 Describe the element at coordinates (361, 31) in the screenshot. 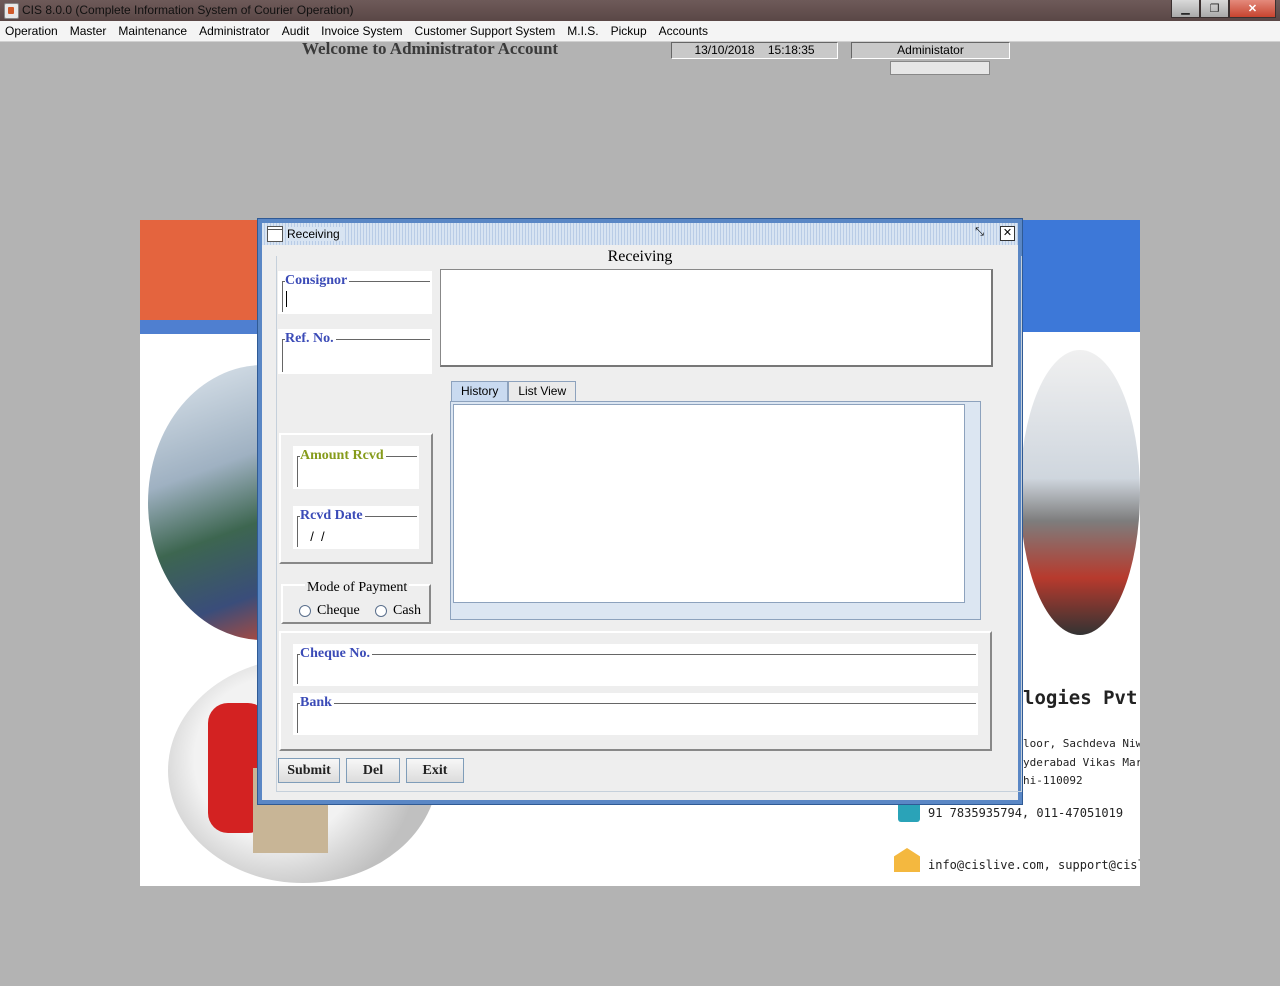

I see `menu-invoice-system: Invoice System` at that location.